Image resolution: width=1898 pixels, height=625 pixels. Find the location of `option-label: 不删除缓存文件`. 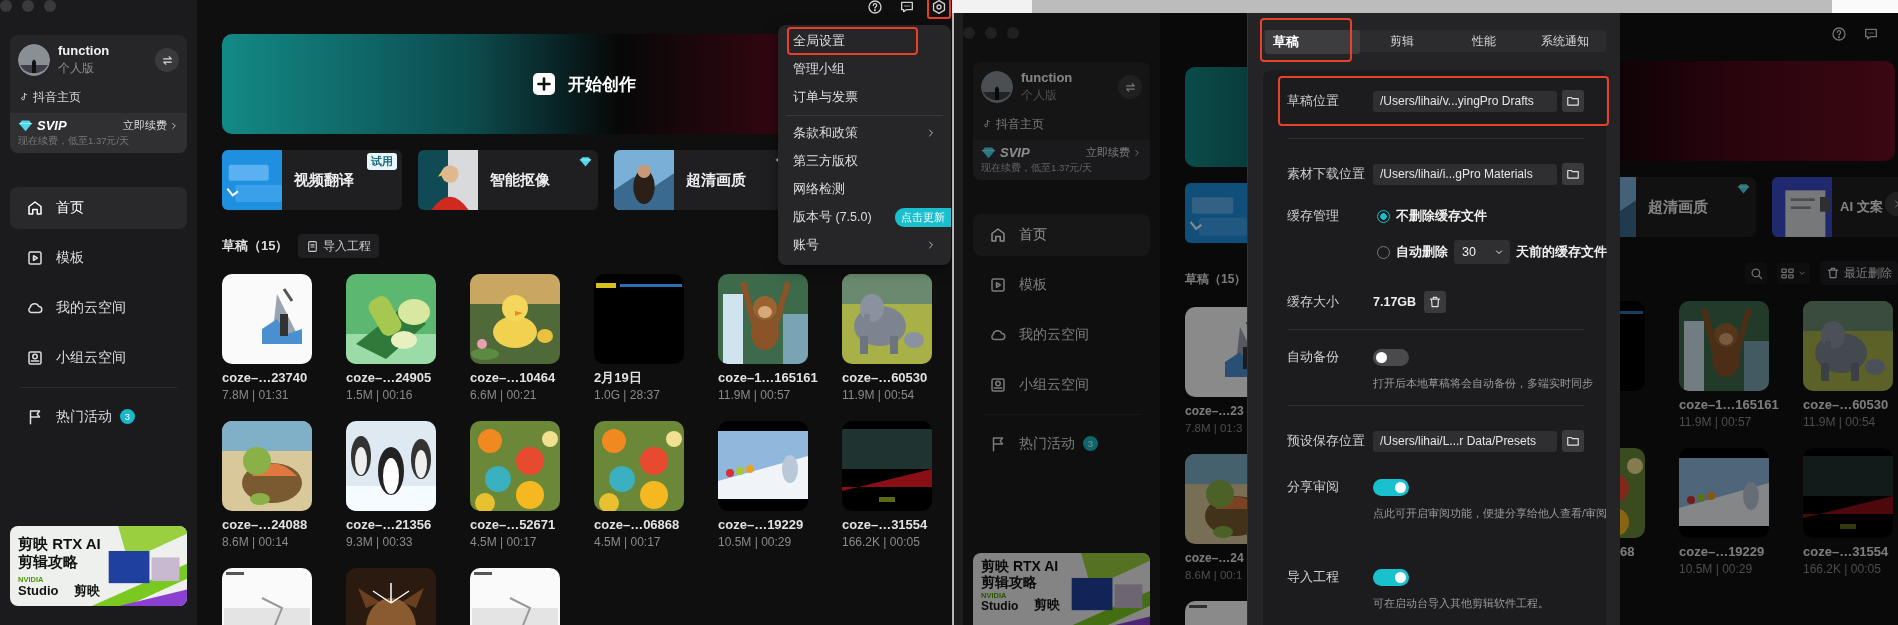

option-label: 不删除缓存文件 is located at coordinates (1441, 216).